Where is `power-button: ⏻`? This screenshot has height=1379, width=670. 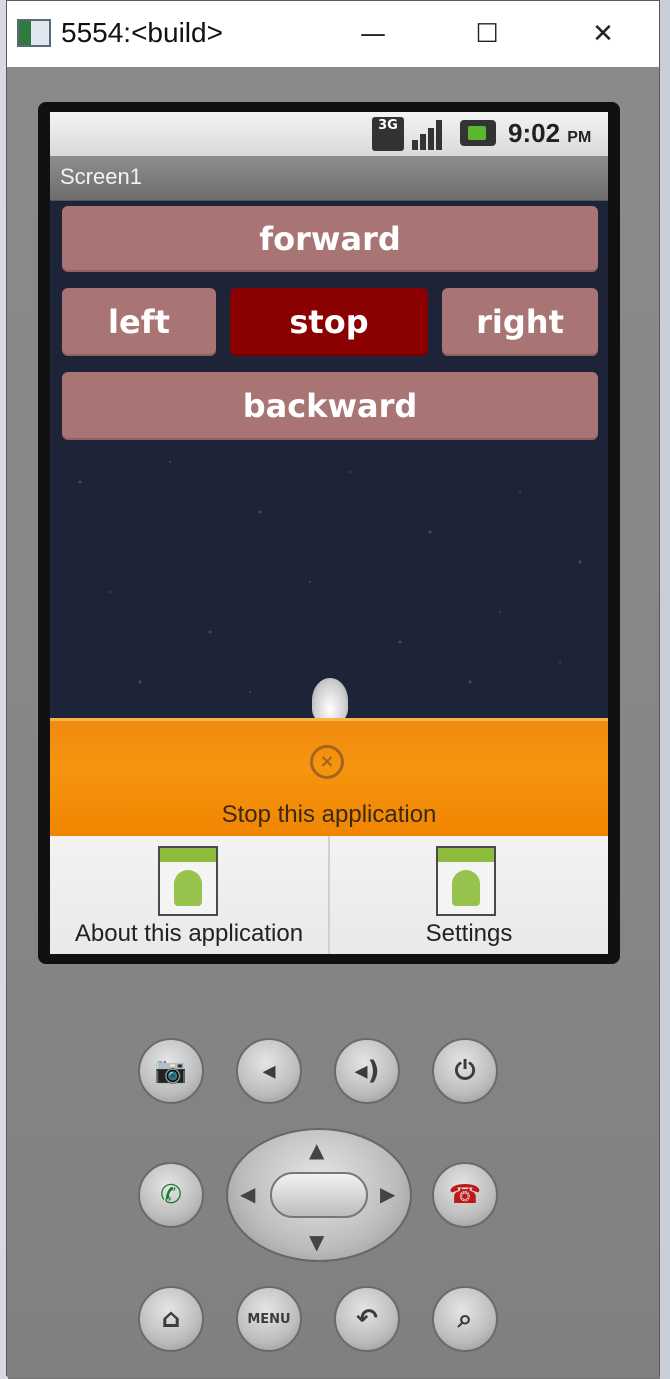 power-button: ⏻ is located at coordinates (465, 1071).